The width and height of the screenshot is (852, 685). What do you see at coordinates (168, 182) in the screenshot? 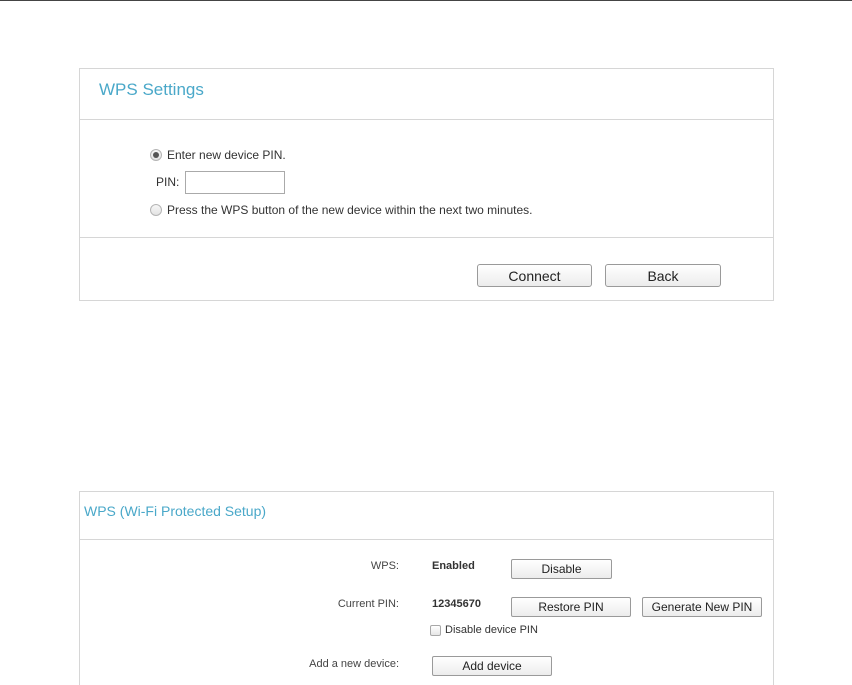
I see `pin-label: PIN:` at bounding box center [168, 182].